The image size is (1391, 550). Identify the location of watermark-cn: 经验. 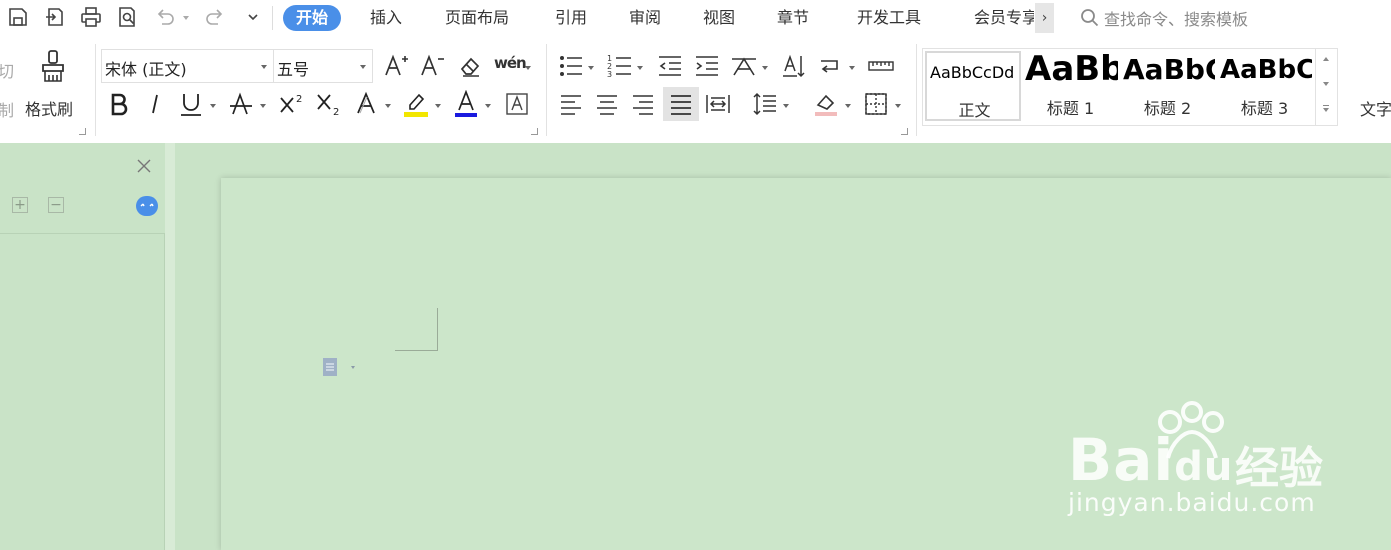
(1279, 468).